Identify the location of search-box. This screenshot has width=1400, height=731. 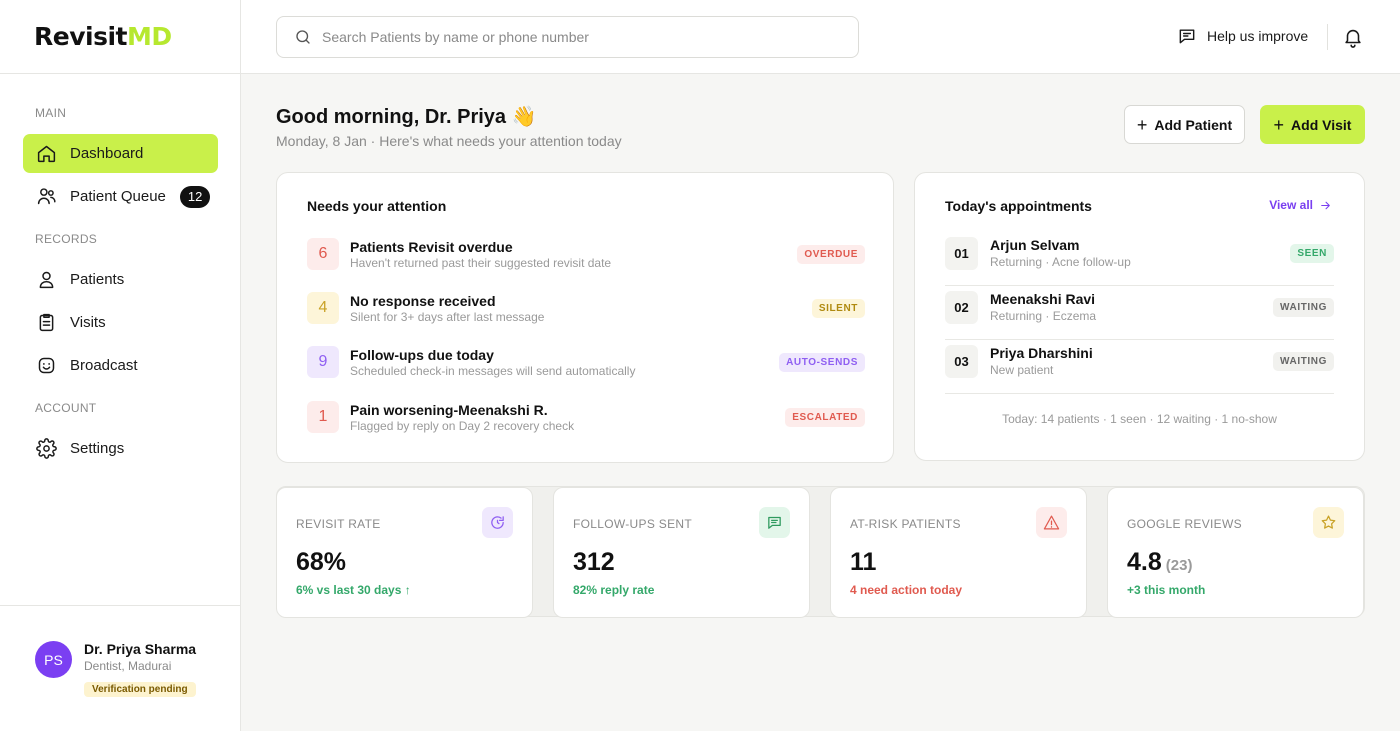
(567, 37).